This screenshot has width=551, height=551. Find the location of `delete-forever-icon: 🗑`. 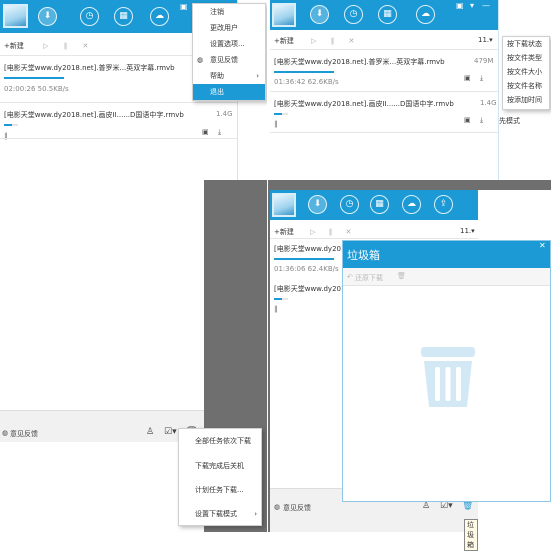

delete-forever-icon: 🗑 is located at coordinates (401, 276).